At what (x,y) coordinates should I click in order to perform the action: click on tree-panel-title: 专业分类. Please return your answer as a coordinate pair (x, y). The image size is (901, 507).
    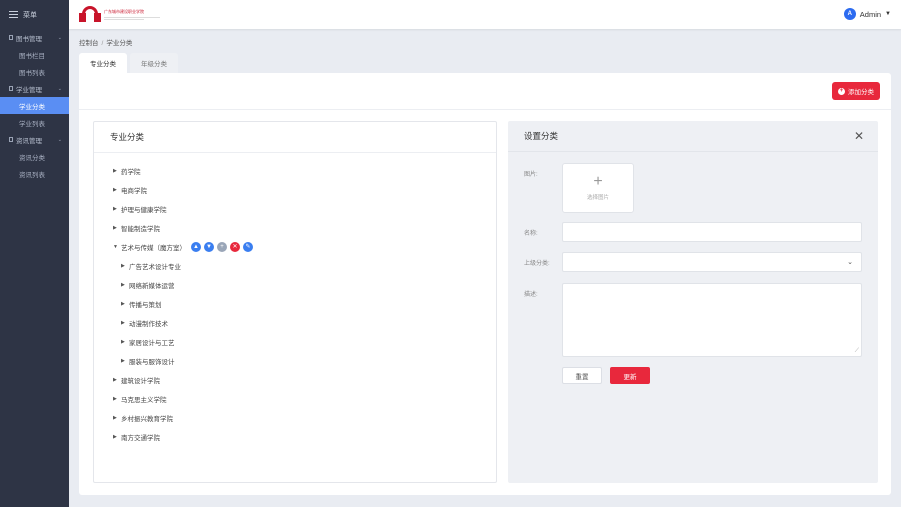
    Looking at the image, I should click on (295, 137).